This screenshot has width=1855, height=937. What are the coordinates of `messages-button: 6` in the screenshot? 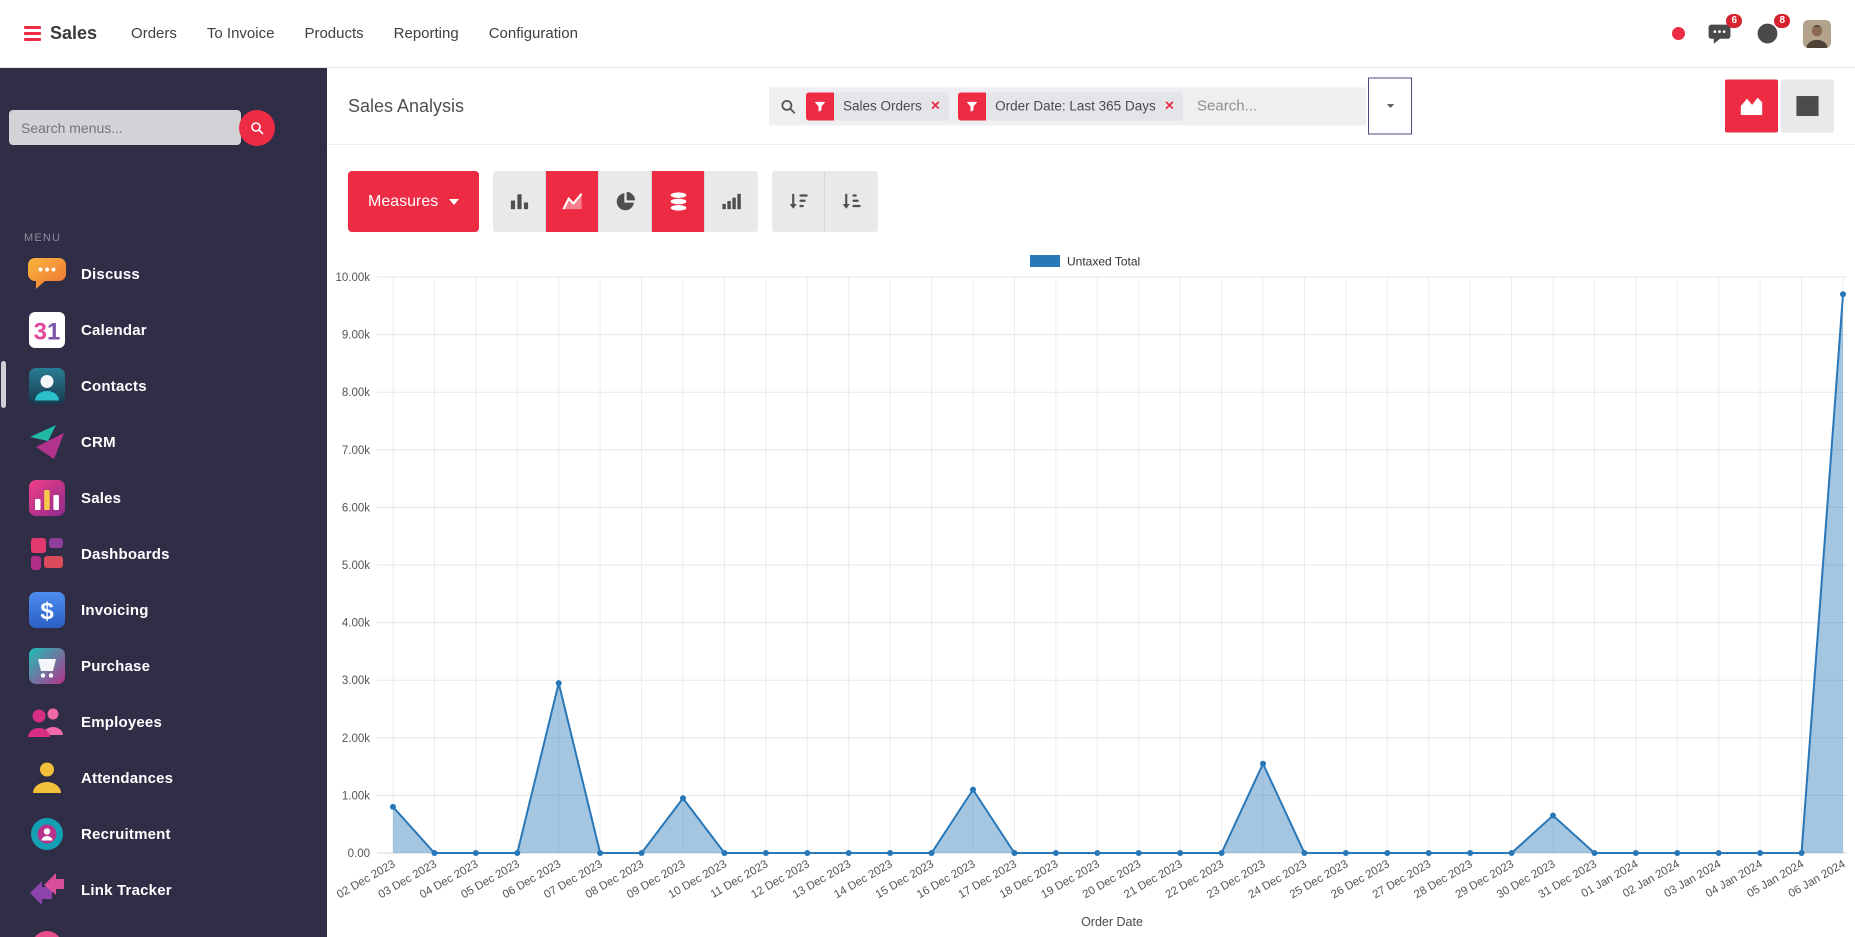 It's located at (1724, 30).